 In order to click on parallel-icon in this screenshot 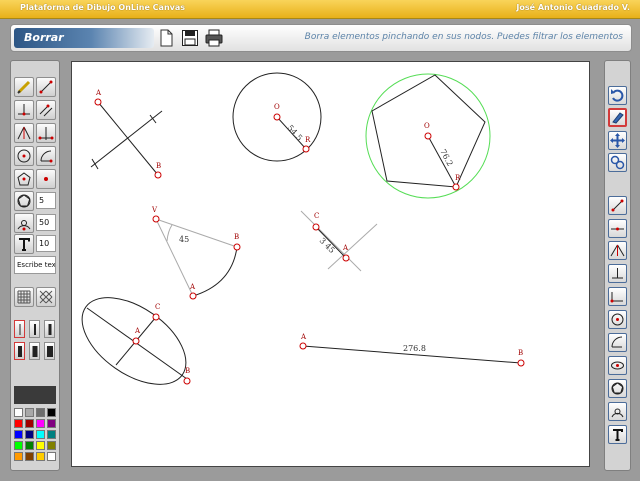, I will do `click(46, 110)`.